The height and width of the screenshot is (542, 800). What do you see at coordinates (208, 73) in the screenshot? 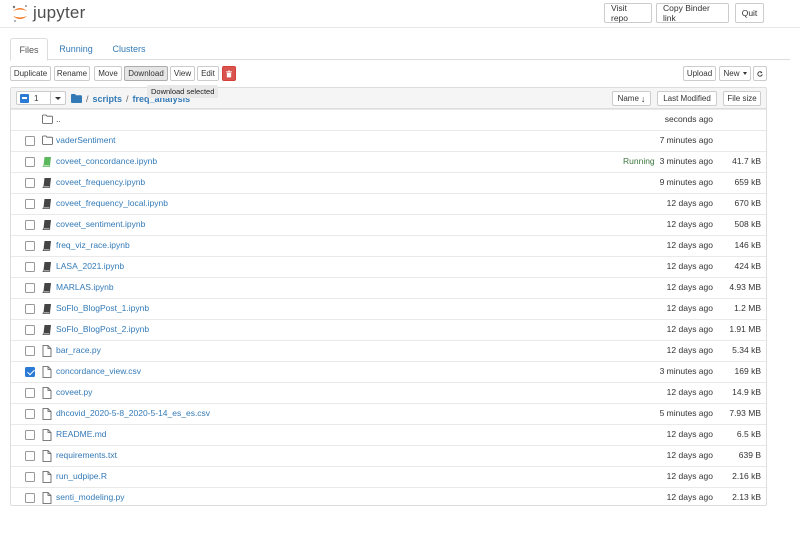
I see `edit-button: Edit` at bounding box center [208, 73].